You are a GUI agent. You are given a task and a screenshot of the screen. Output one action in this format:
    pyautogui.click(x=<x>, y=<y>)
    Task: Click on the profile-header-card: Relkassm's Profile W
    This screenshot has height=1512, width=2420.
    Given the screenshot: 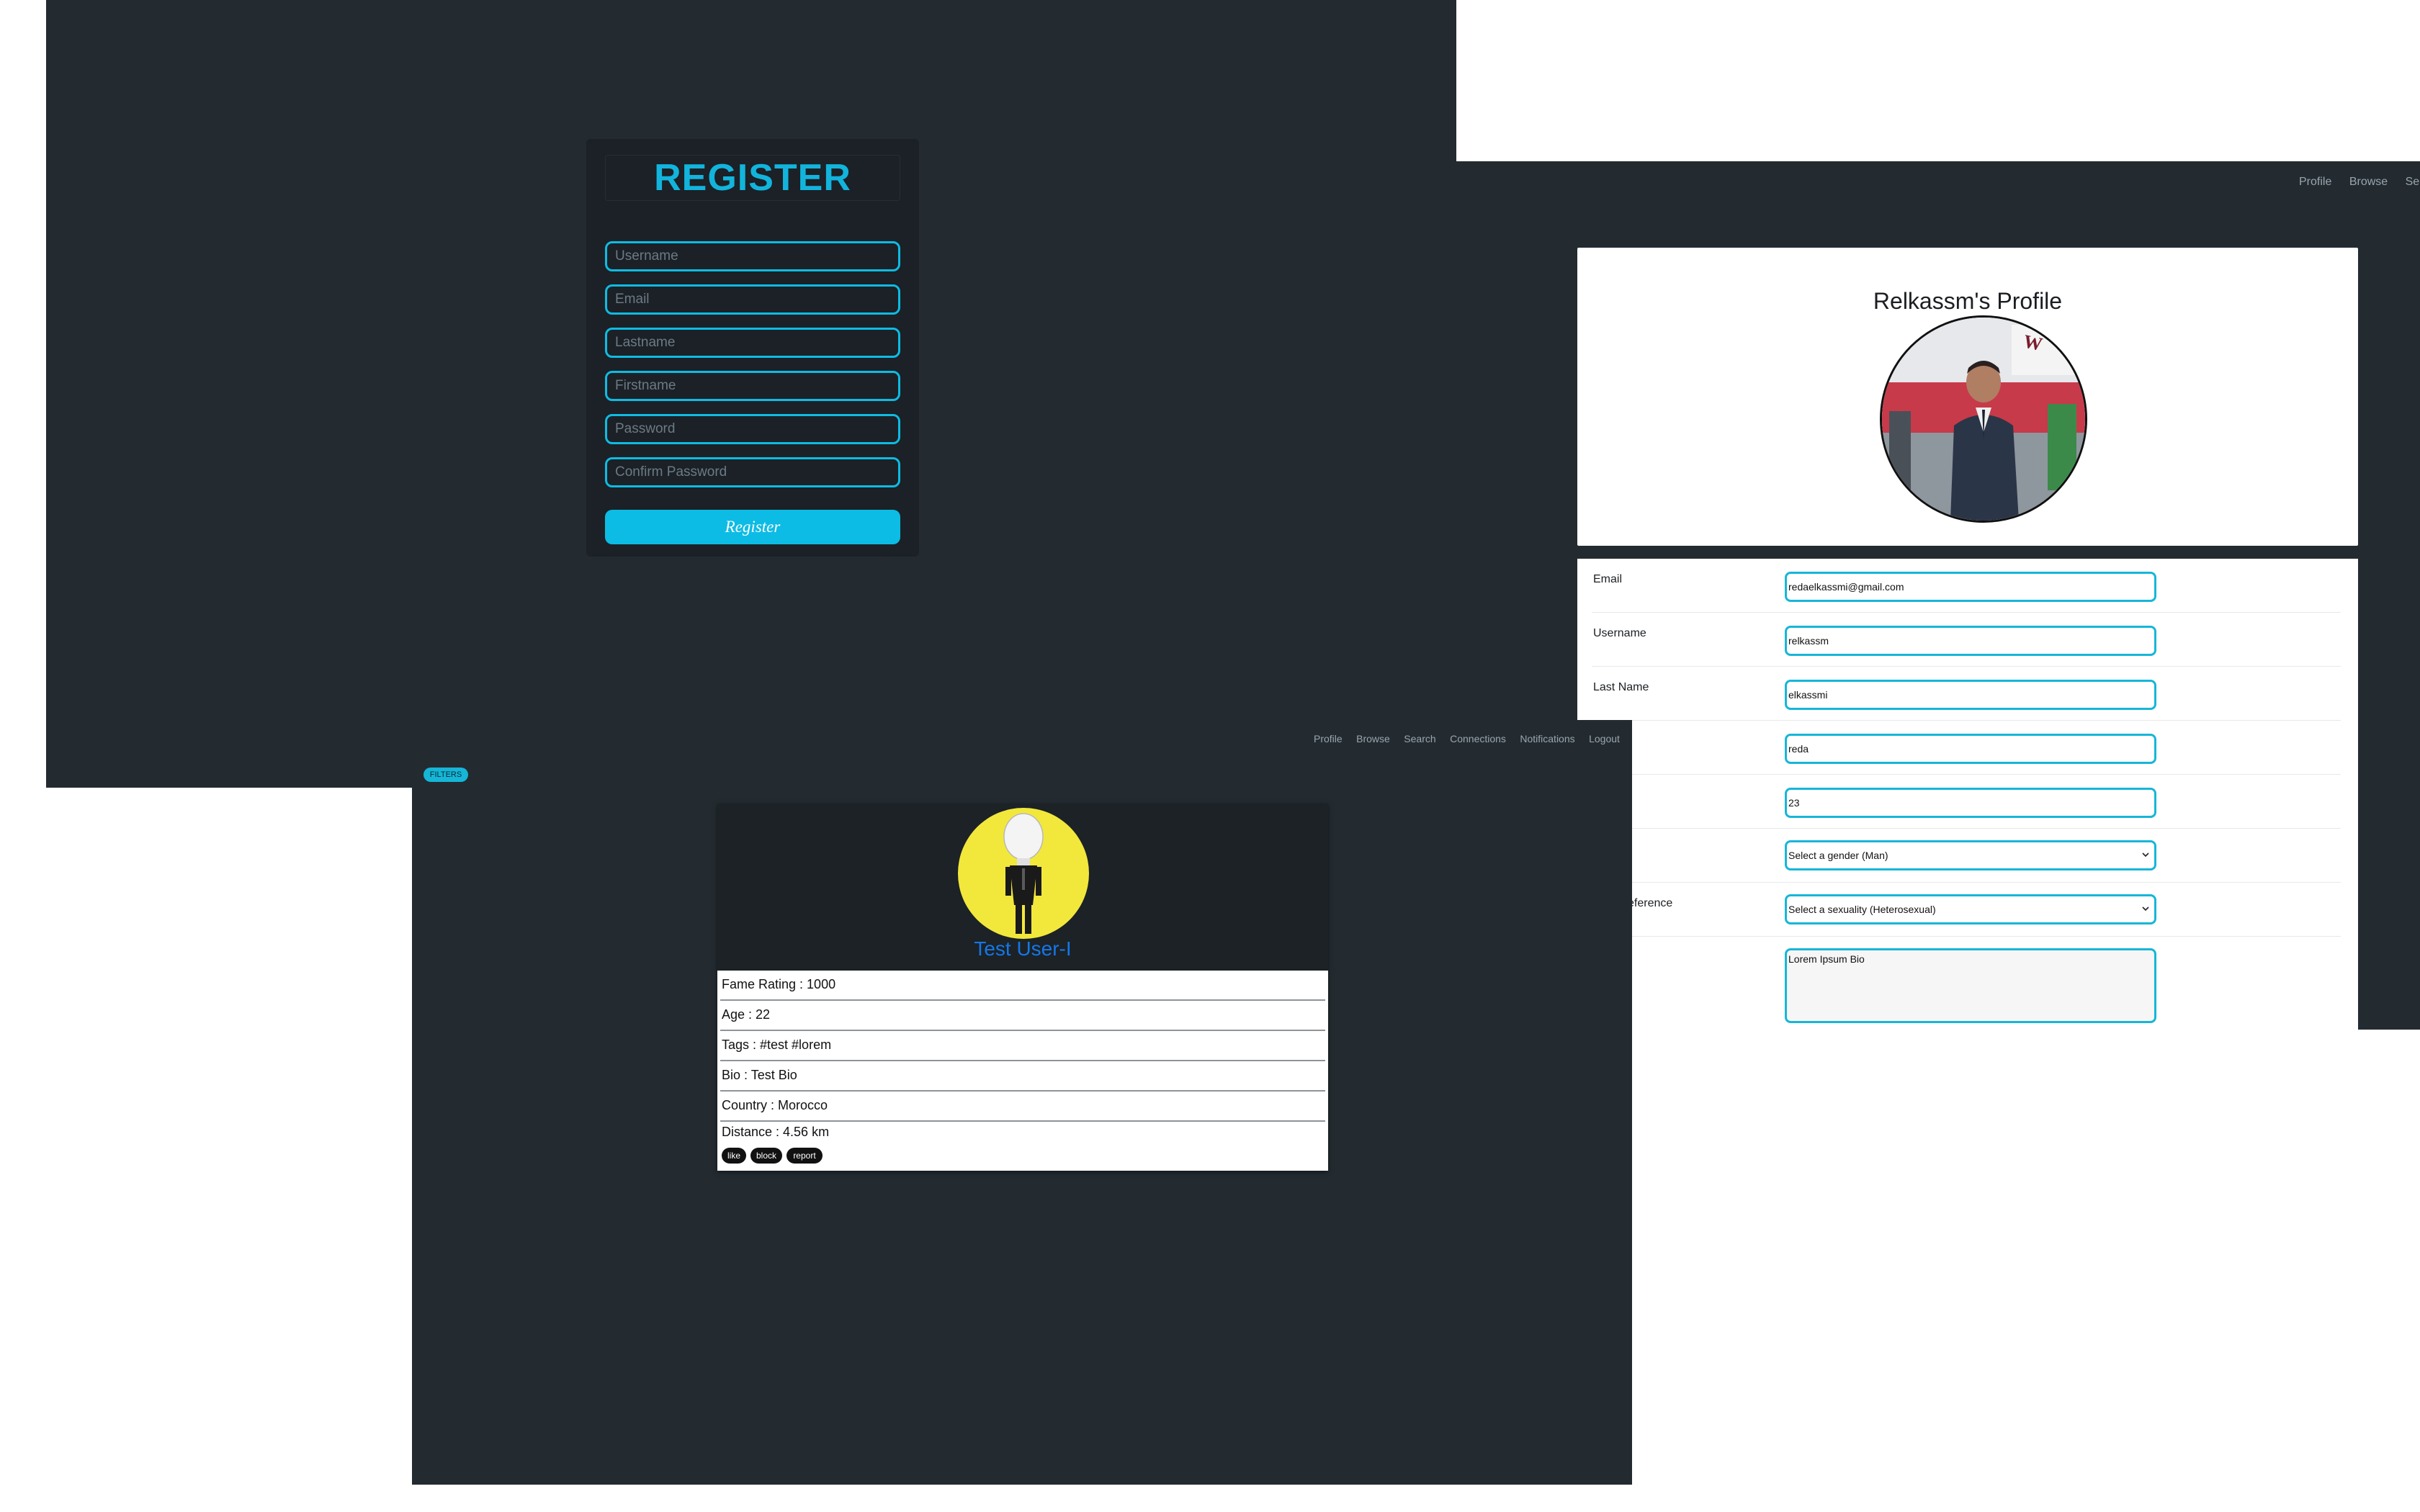 What is the action you would take?
    pyautogui.click(x=1967, y=397)
    